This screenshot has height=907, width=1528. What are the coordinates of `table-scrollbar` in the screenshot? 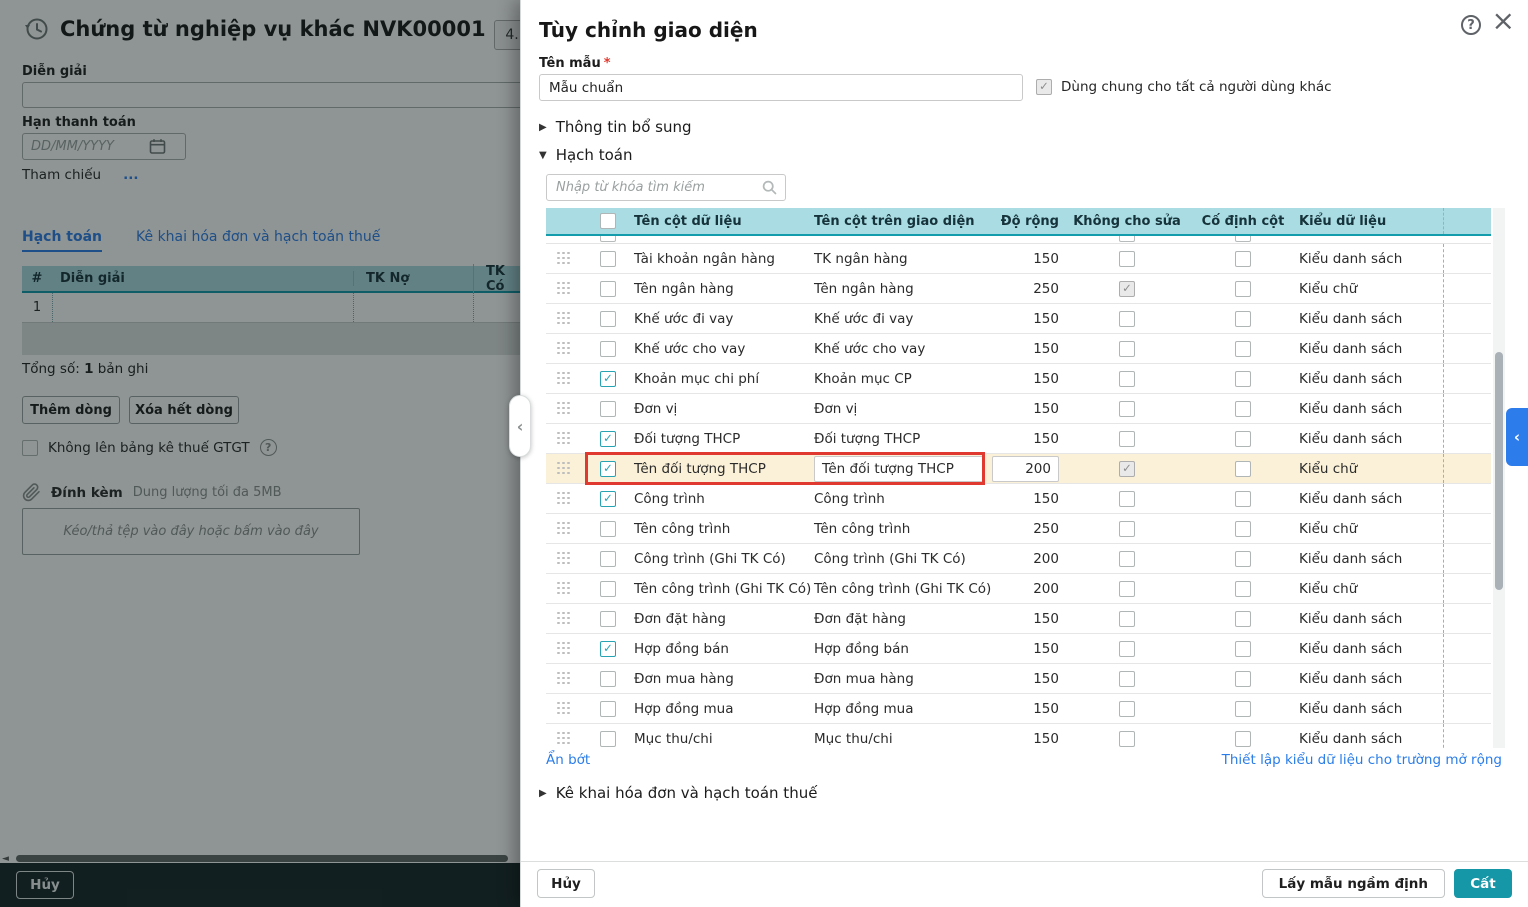 It's located at (1499, 478).